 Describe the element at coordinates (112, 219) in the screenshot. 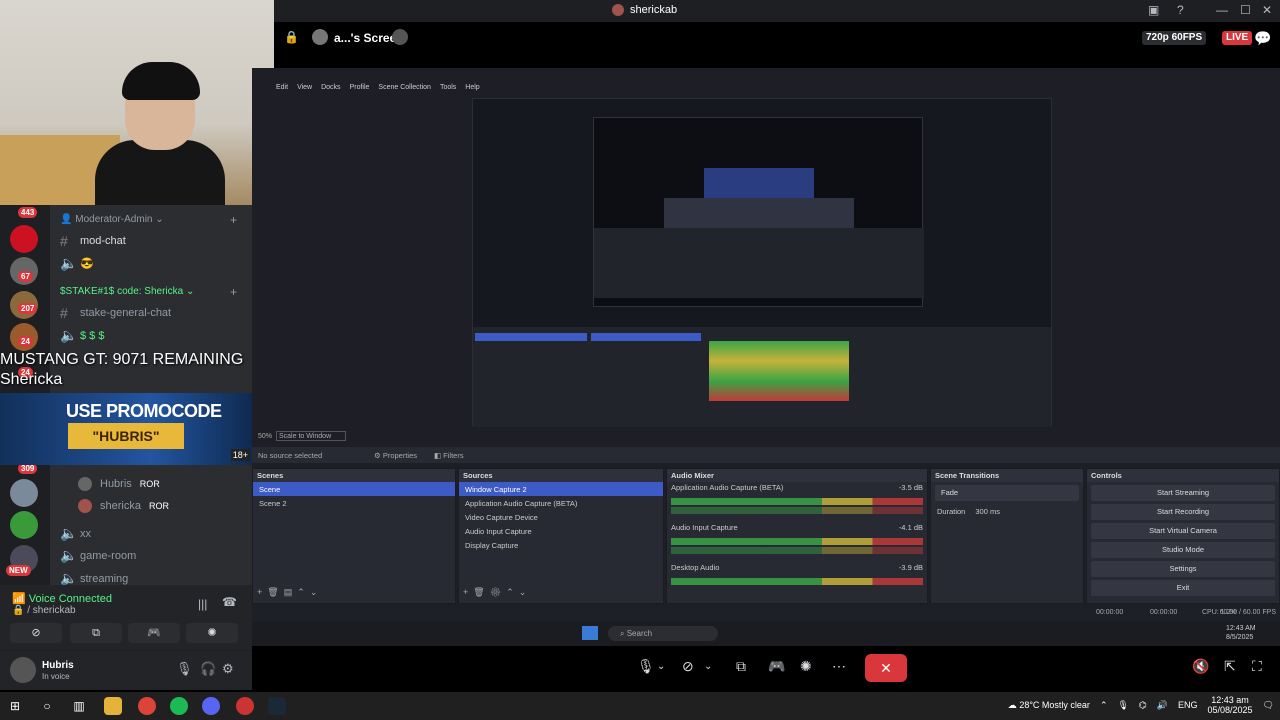

I see `category-moderator: 👤 Moderator-Admin ⌄` at that location.